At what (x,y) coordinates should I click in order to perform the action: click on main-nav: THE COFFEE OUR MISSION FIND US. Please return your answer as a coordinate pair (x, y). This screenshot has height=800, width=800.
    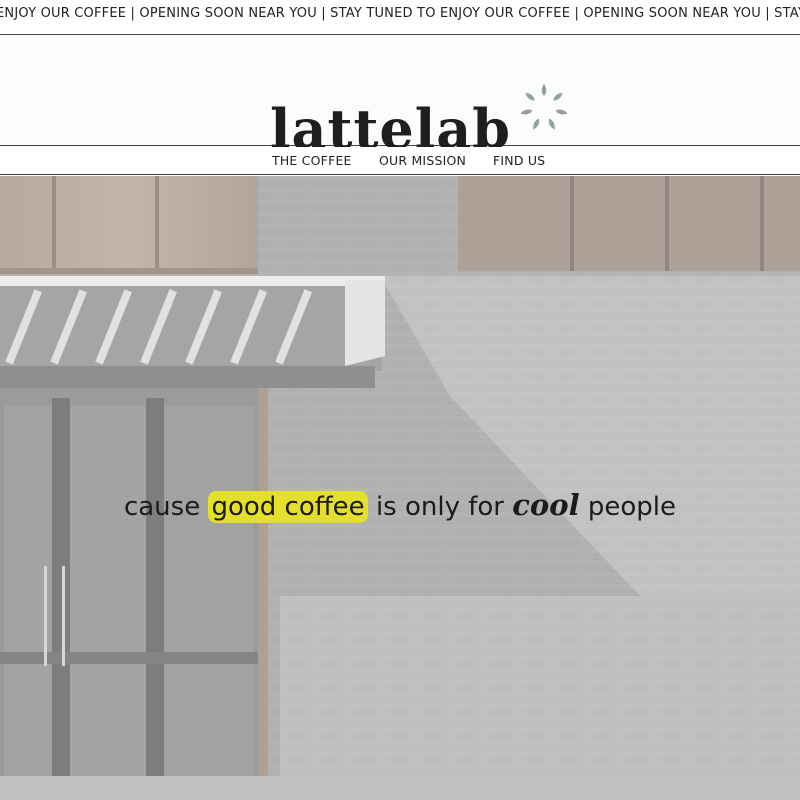
    Looking at the image, I should click on (400, 161).